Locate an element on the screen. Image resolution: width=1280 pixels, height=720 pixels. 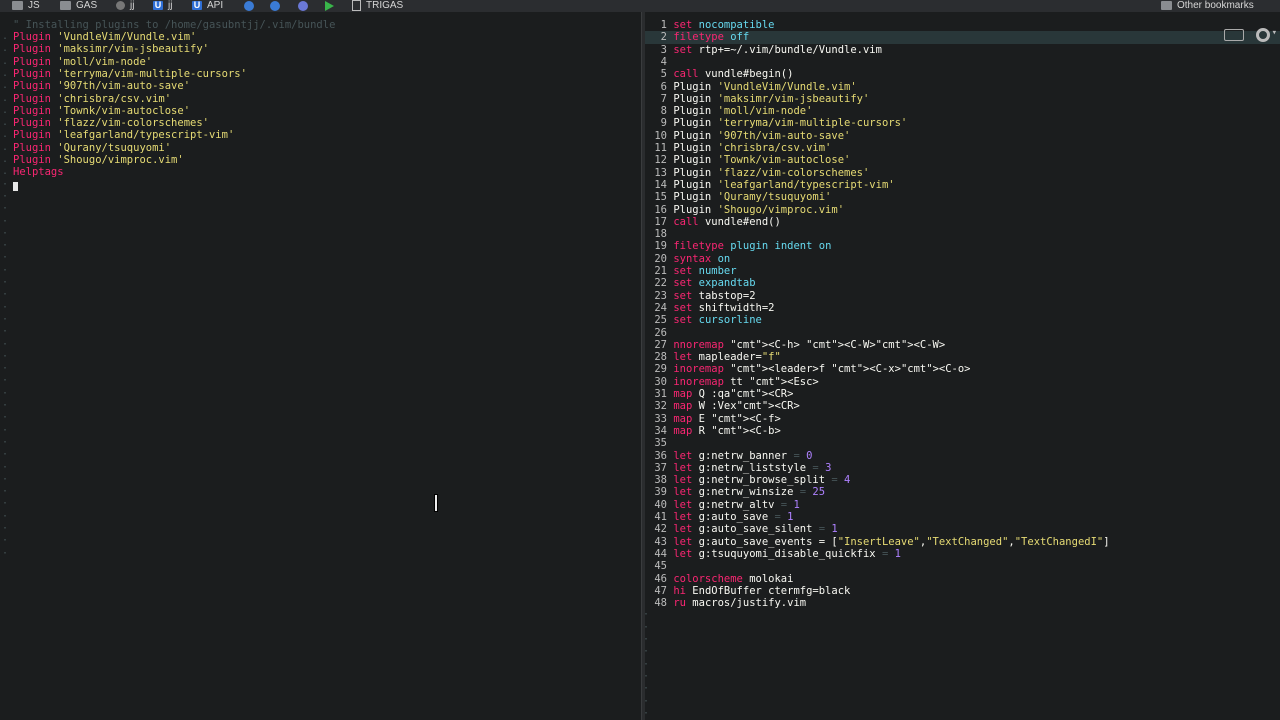
bookmark-api: U API is located at coordinates (207, 6).